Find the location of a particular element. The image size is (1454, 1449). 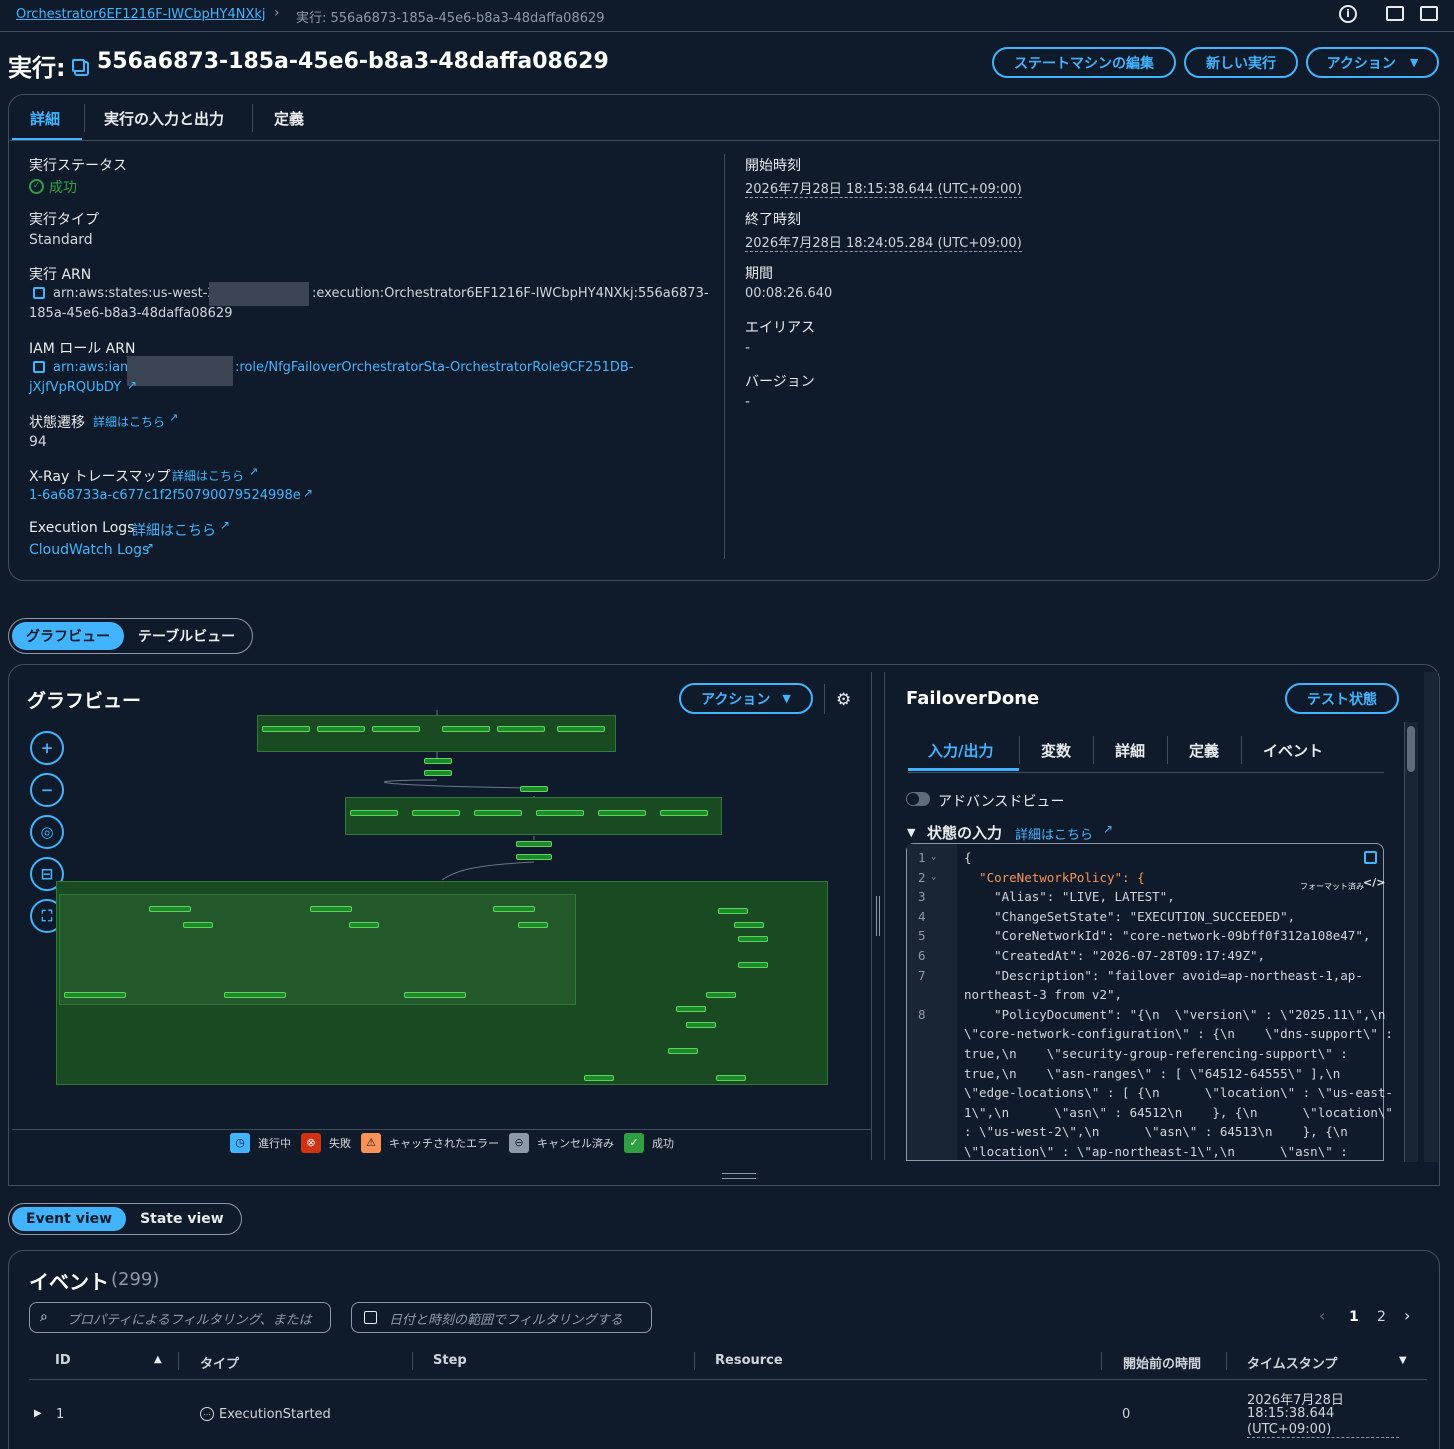

state-tab-definition: 定義 is located at coordinates (1204, 750).